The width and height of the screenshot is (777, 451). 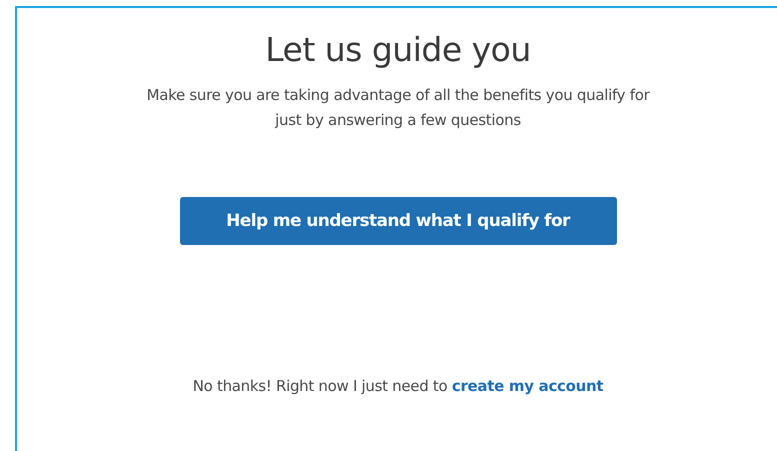 I want to click on create-account-link: create my account, so click(x=528, y=386).